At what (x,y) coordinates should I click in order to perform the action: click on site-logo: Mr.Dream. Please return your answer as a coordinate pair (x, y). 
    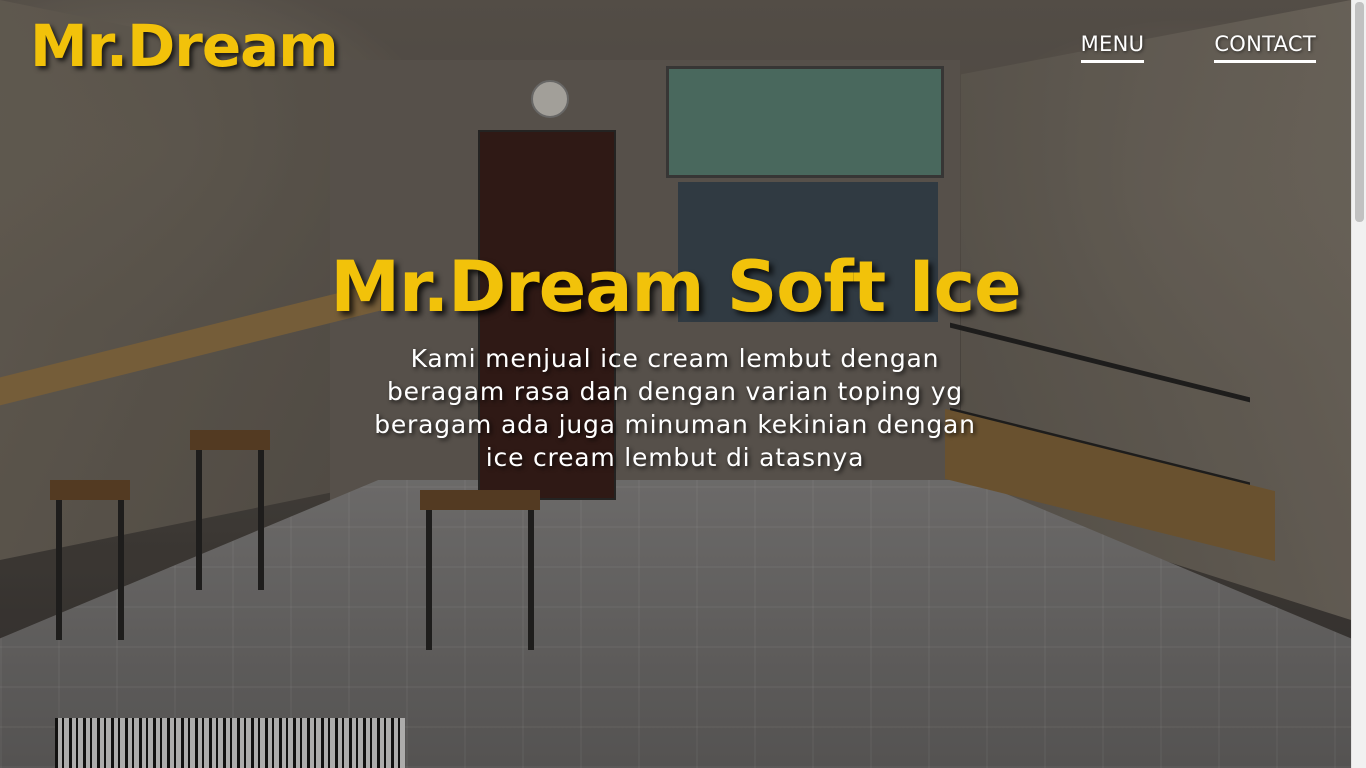
    Looking at the image, I should click on (184, 46).